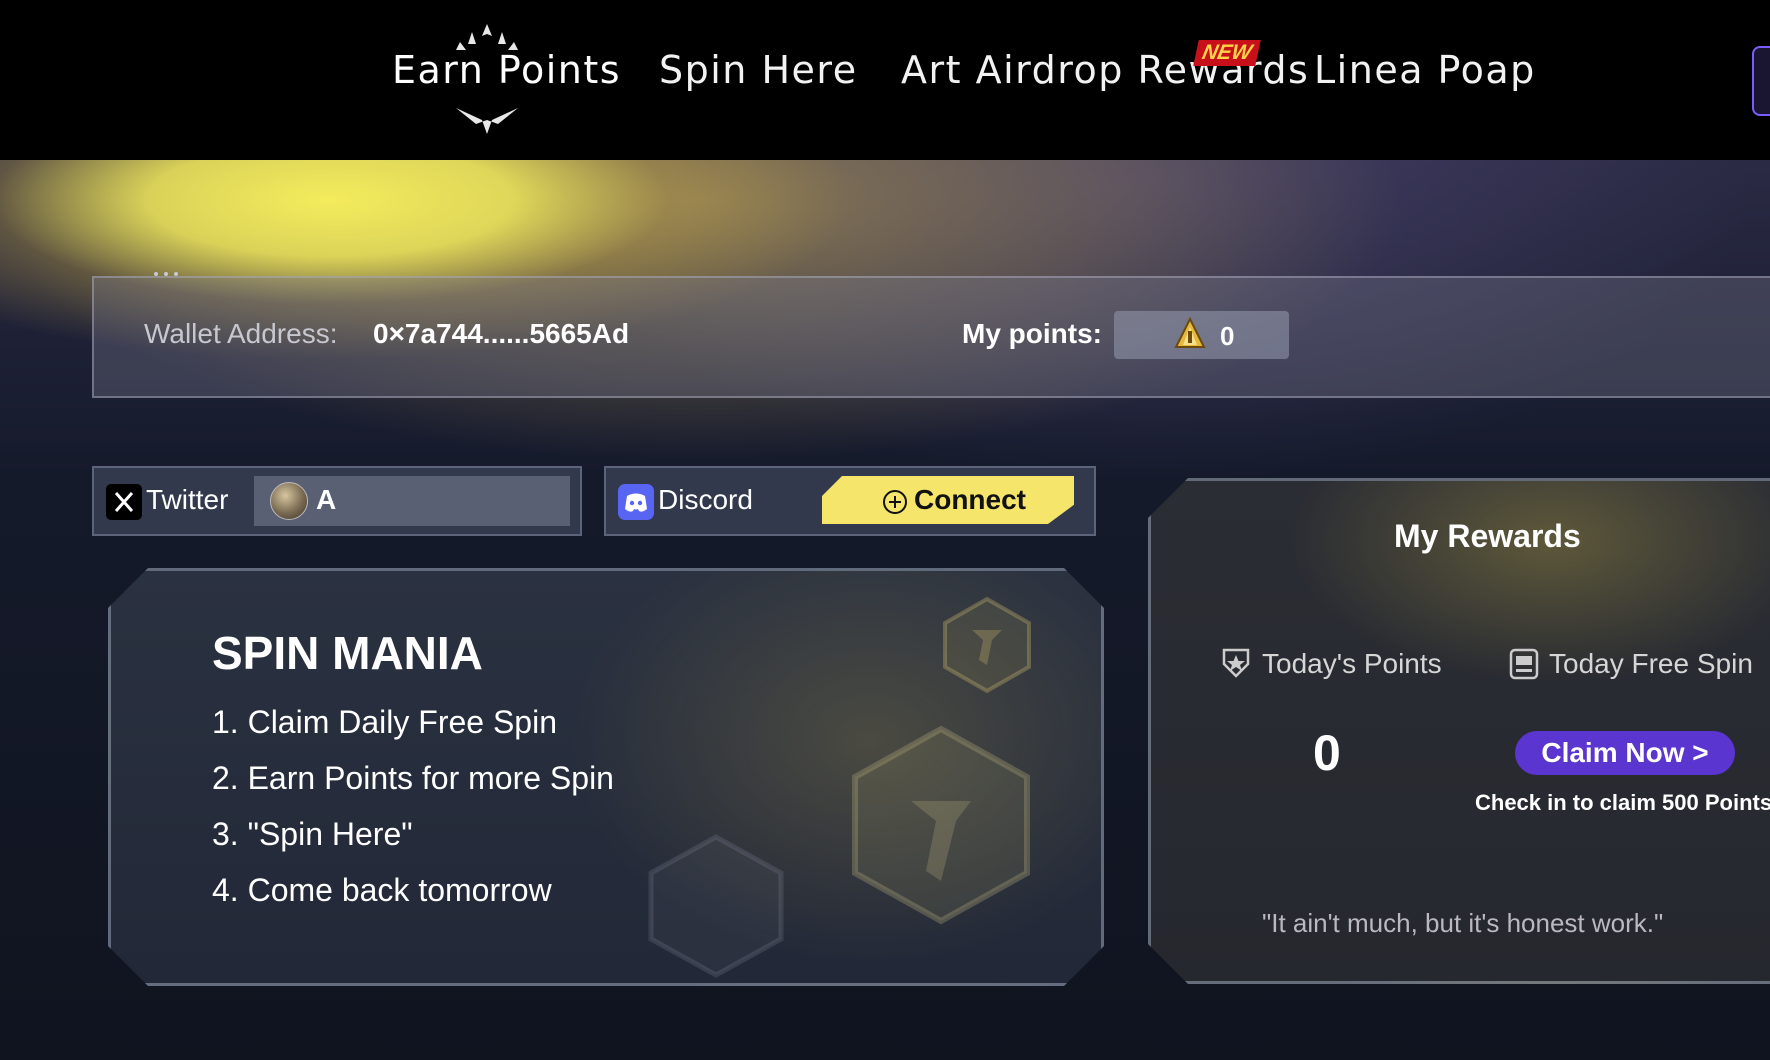 The image size is (1770, 1060). I want to click on avatar, so click(289, 501).